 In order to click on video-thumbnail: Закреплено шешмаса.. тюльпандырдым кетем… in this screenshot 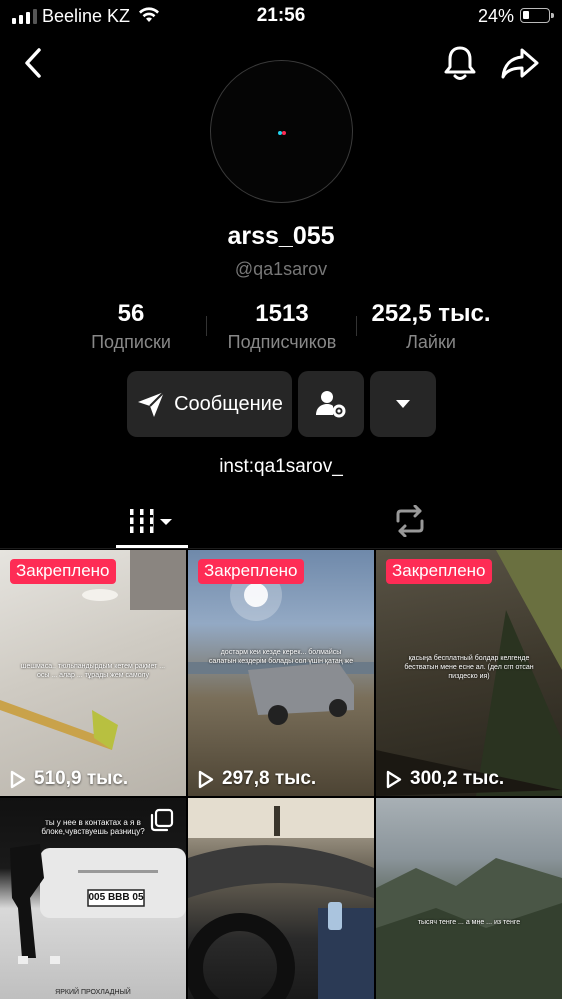, I will do `click(93, 673)`.